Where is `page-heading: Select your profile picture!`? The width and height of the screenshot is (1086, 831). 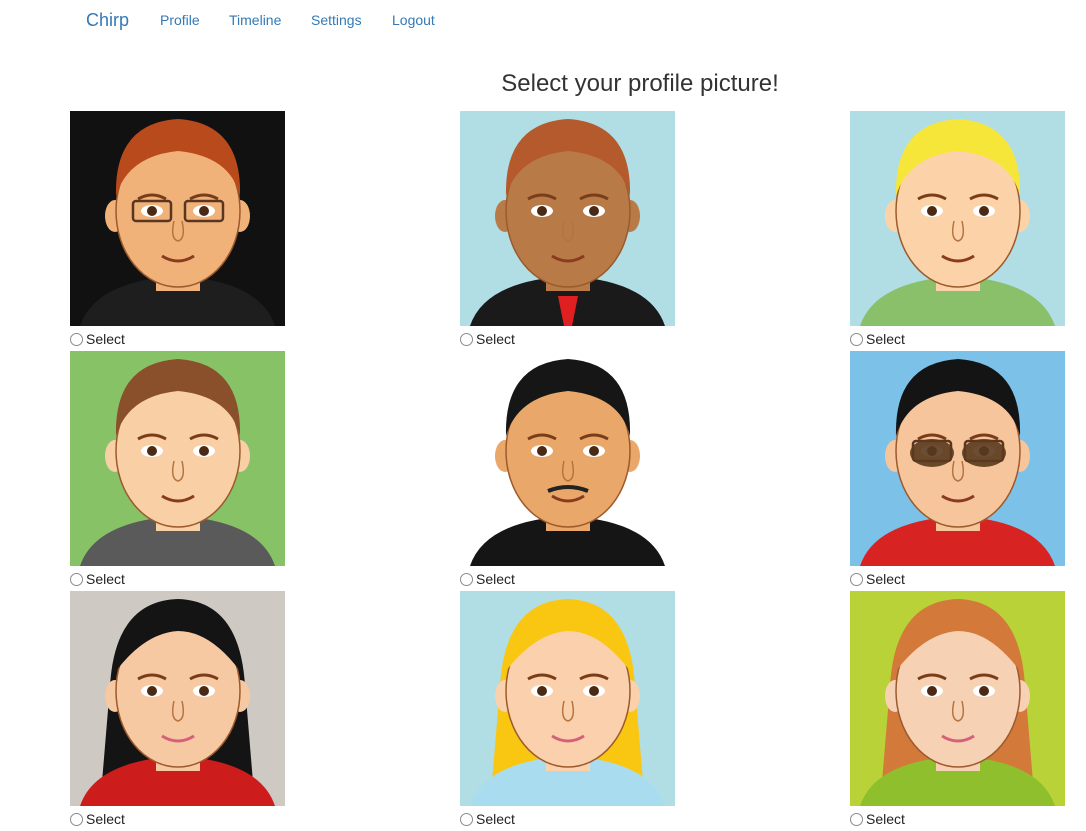
page-heading: Select your profile picture! is located at coordinates (640, 83).